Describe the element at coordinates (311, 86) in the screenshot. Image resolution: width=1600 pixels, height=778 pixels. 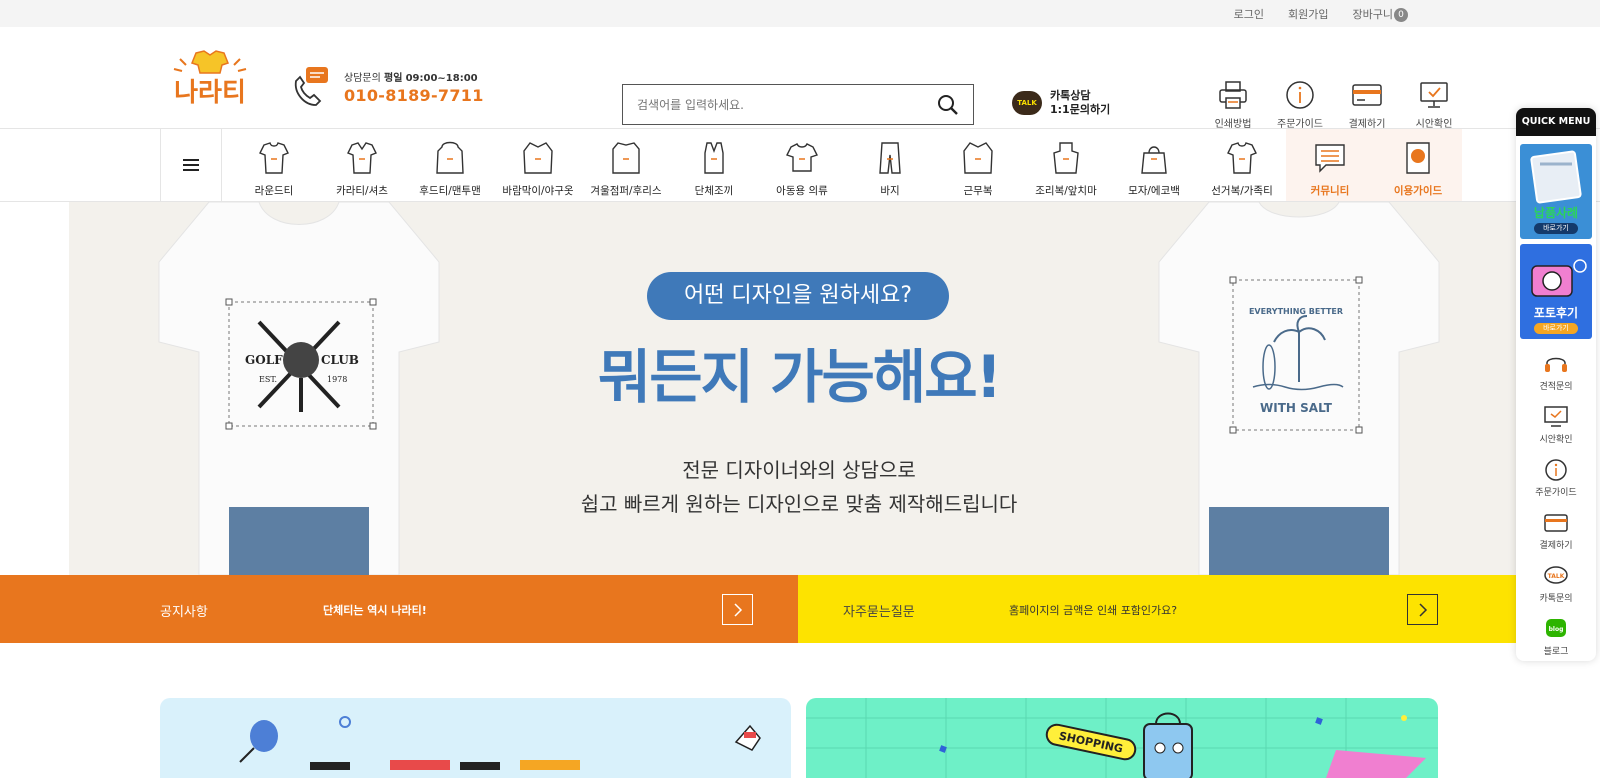
I see `phone-icon` at that location.